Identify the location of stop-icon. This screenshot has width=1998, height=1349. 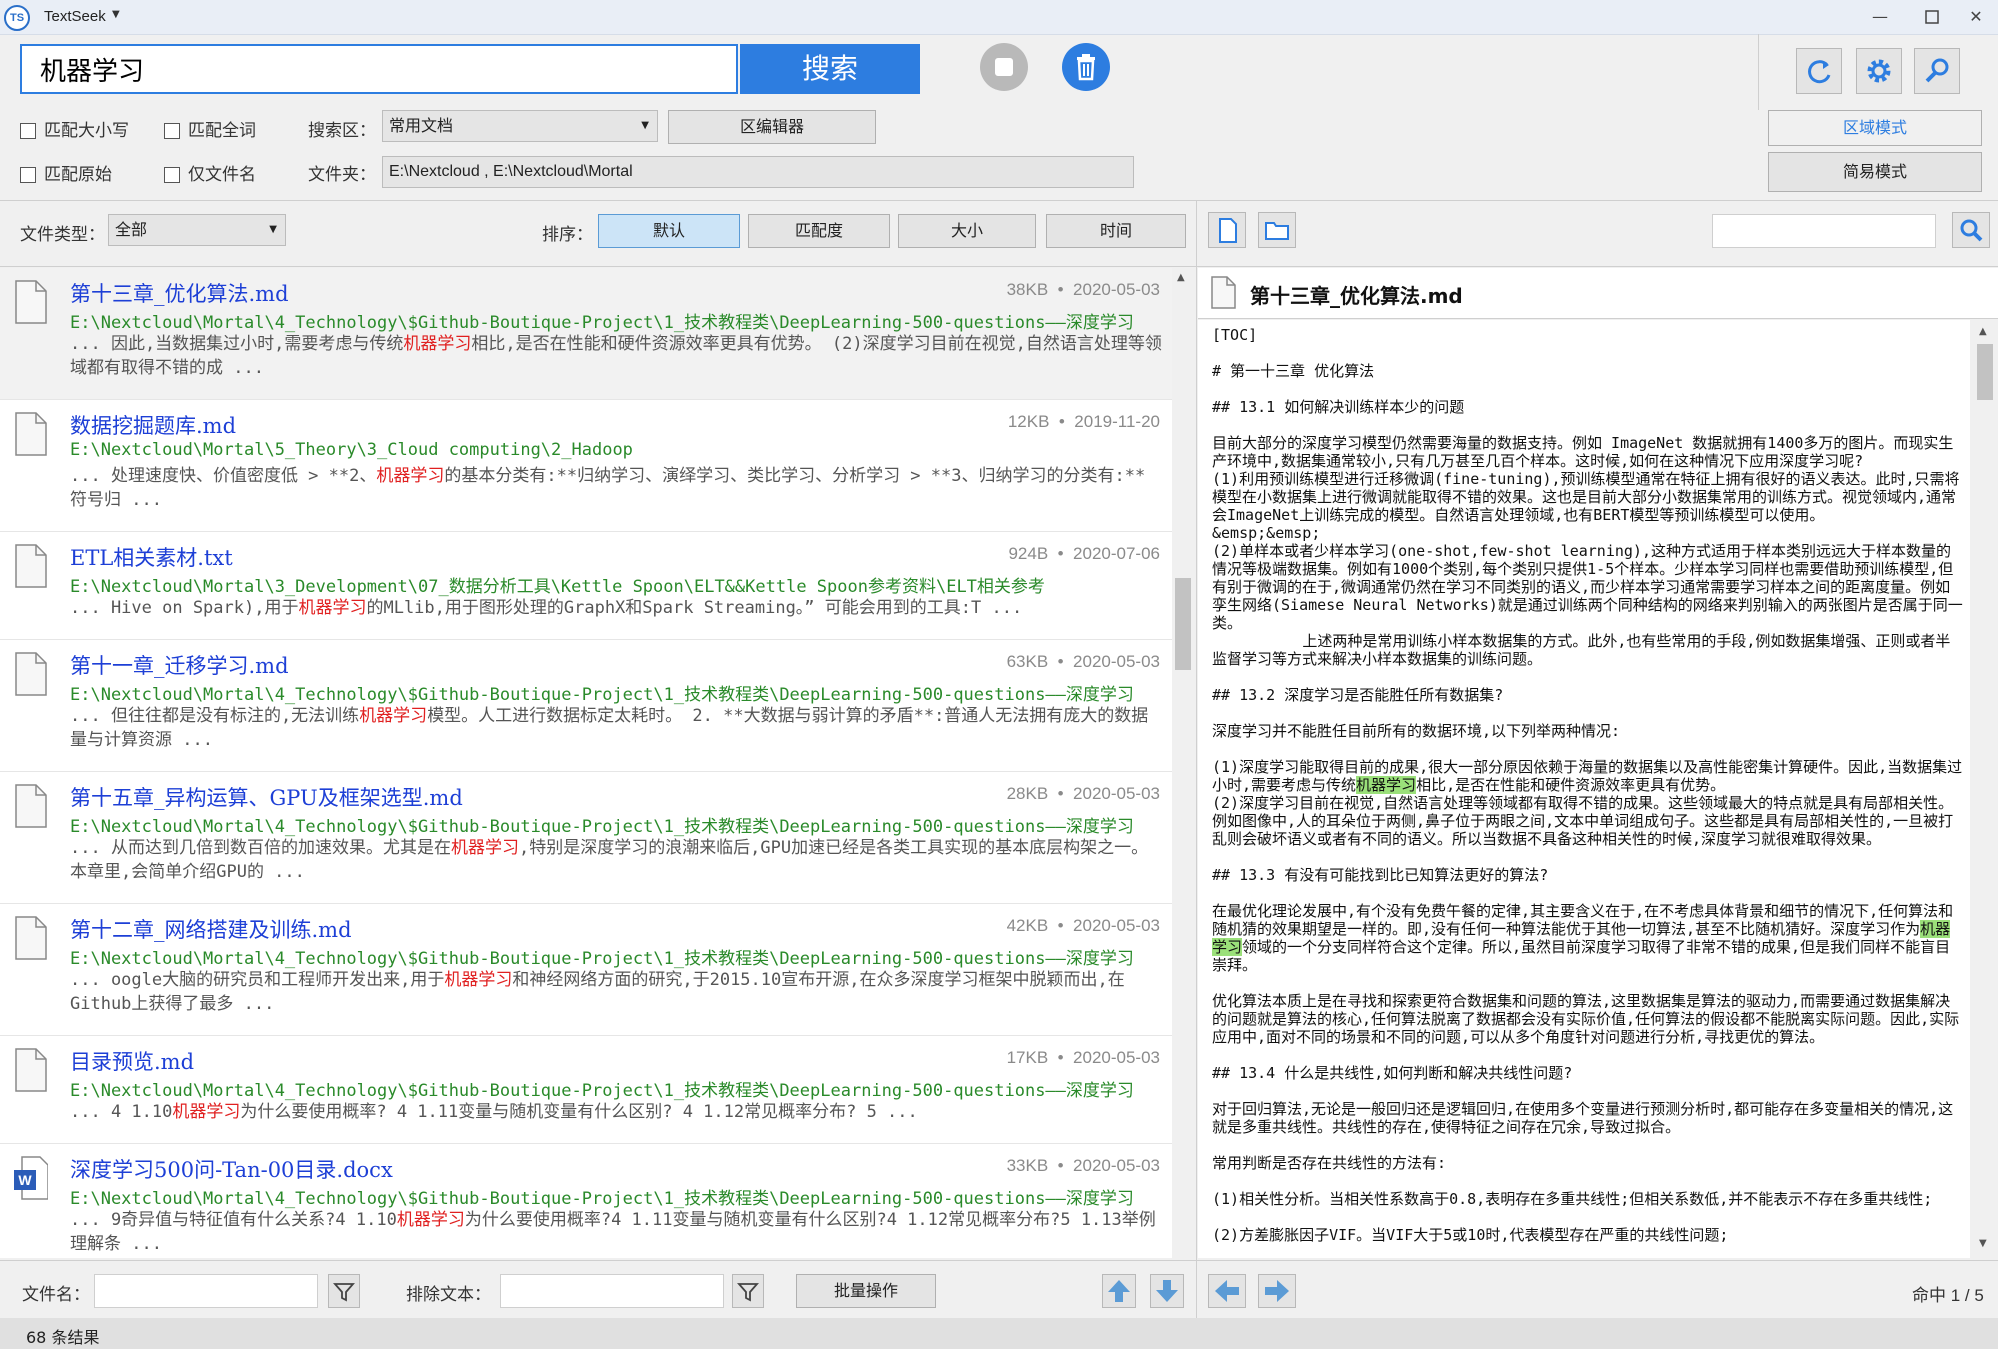
(1004, 67).